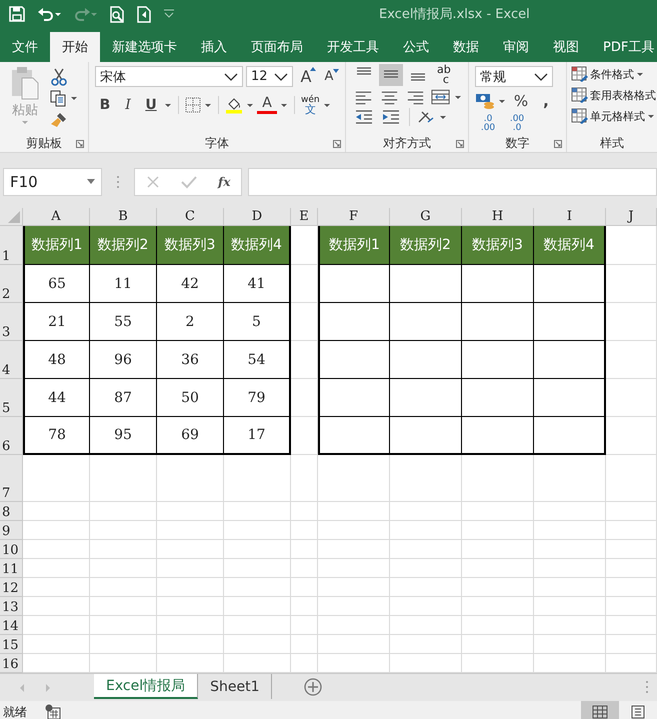 The width and height of the screenshot is (657, 719). Describe the element at coordinates (214, 47) in the screenshot. I see `ribbon-tab: 插入` at that location.